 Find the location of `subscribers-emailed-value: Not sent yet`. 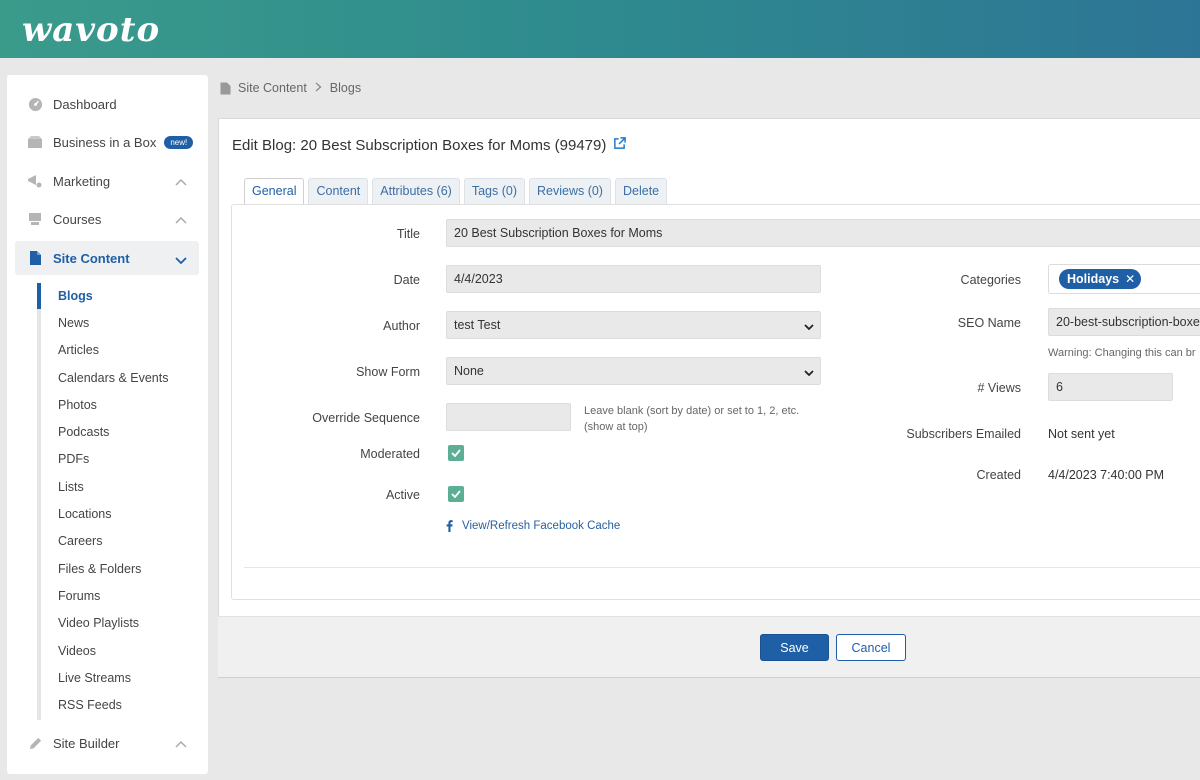

subscribers-emailed-value: Not sent yet is located at coordinates (1081, 434).